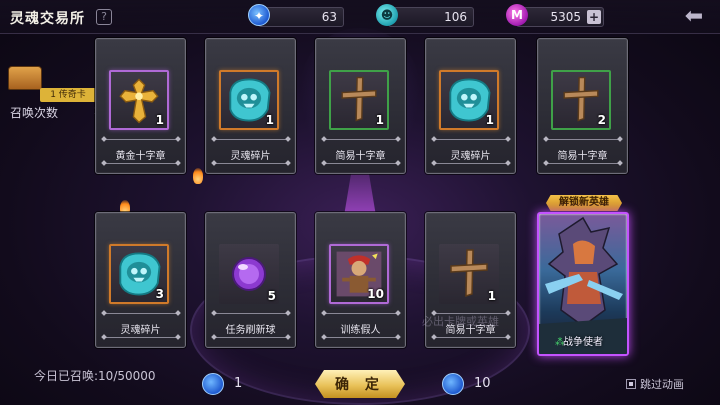  Describe the element at coordinates (259, 15) in the screenshot. I see `compass-coin-icon: ✦` at that location.